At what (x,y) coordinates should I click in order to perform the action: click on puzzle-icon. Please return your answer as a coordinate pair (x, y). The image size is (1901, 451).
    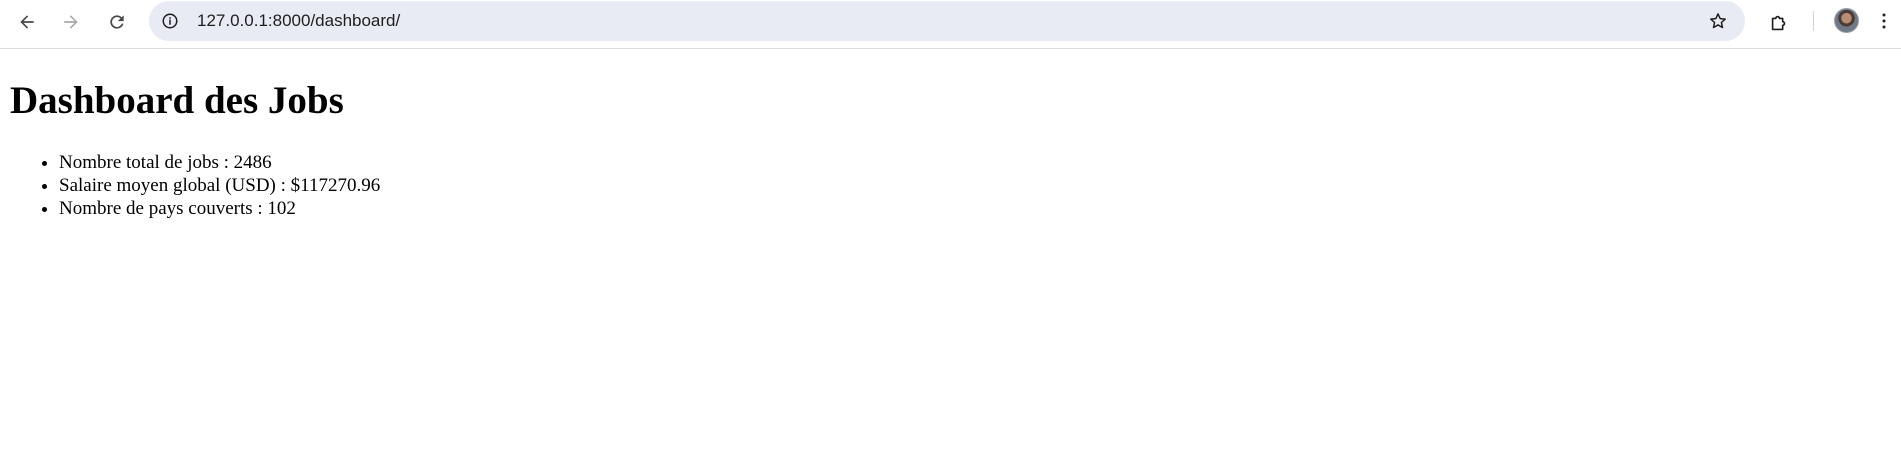
    Looking at the image, I should click on (1778, 23).